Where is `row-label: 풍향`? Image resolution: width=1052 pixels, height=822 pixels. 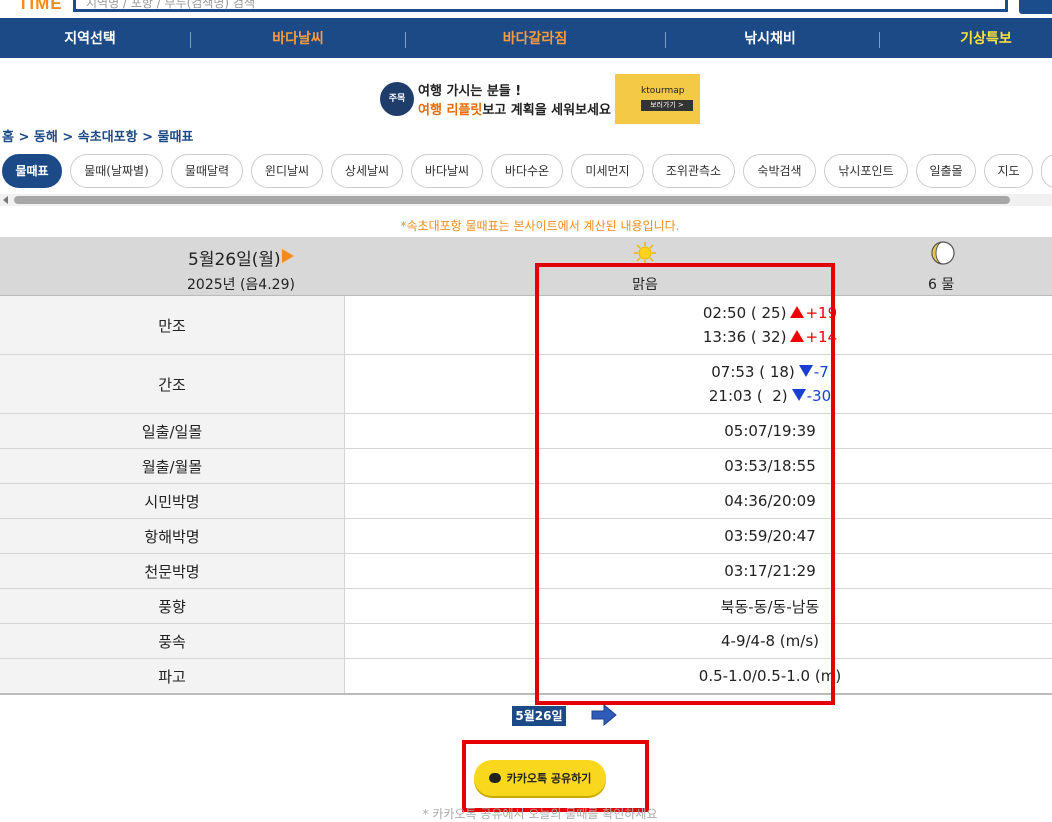
row-label: 풍향 is located at coordinates (172, 606).